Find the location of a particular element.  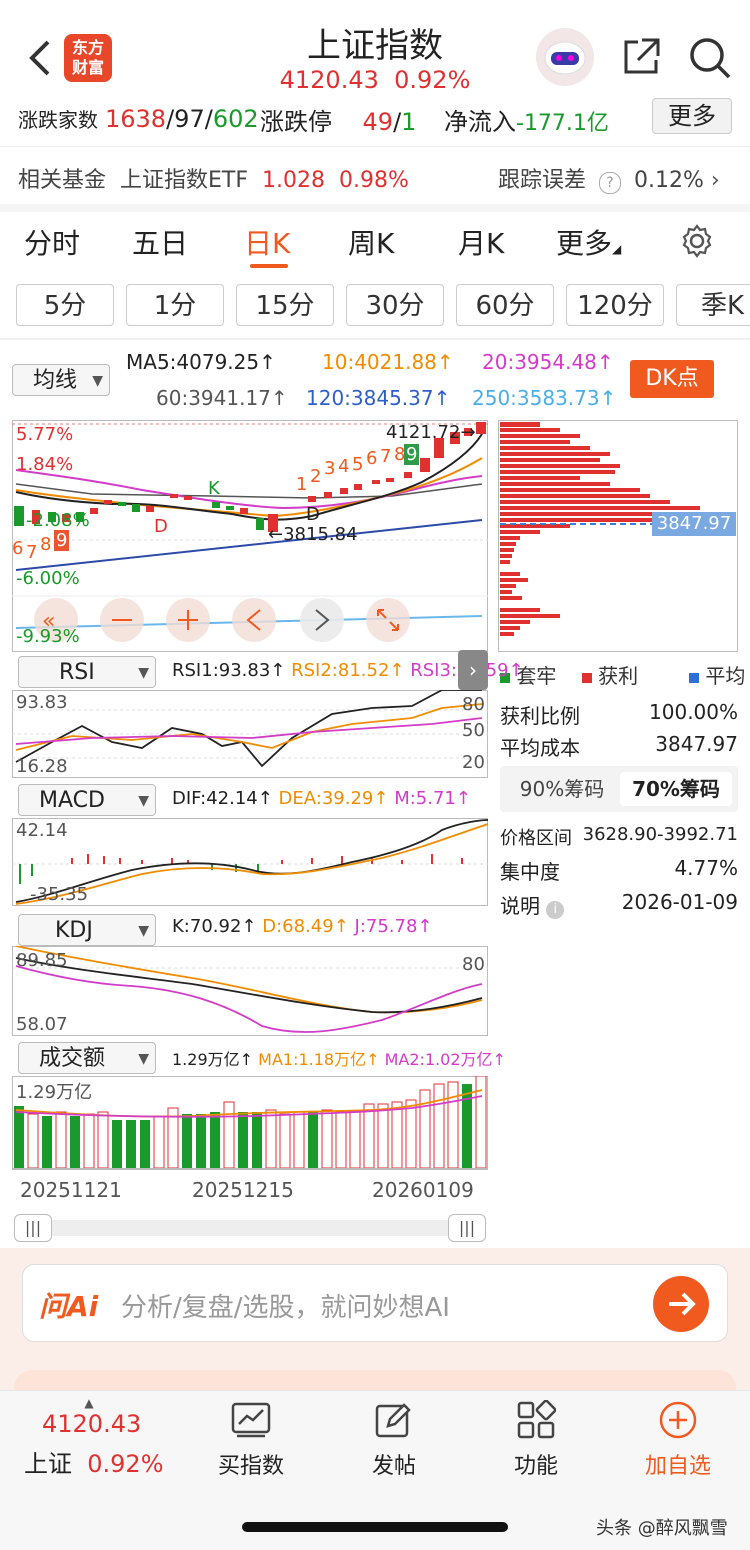

rsi-bottom-label: 16.28 is located at coordinates (42, 766).